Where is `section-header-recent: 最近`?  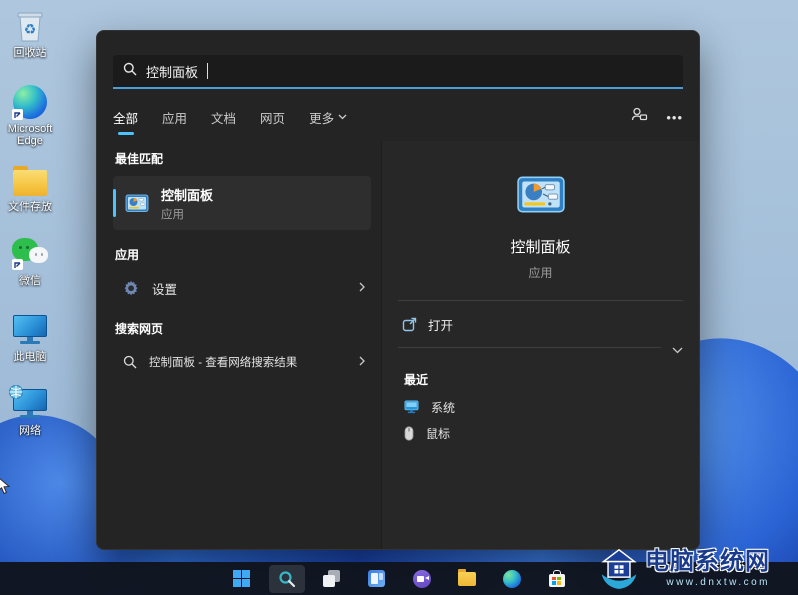 section-header-recent: 最近 is located at coordinates (416, 380).